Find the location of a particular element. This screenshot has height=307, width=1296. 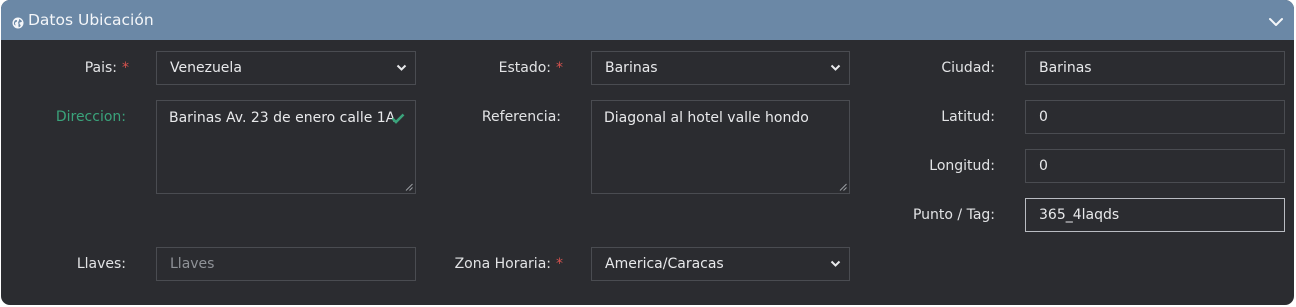

direccion-label: Direccion: is located at coordinates (90, 117).